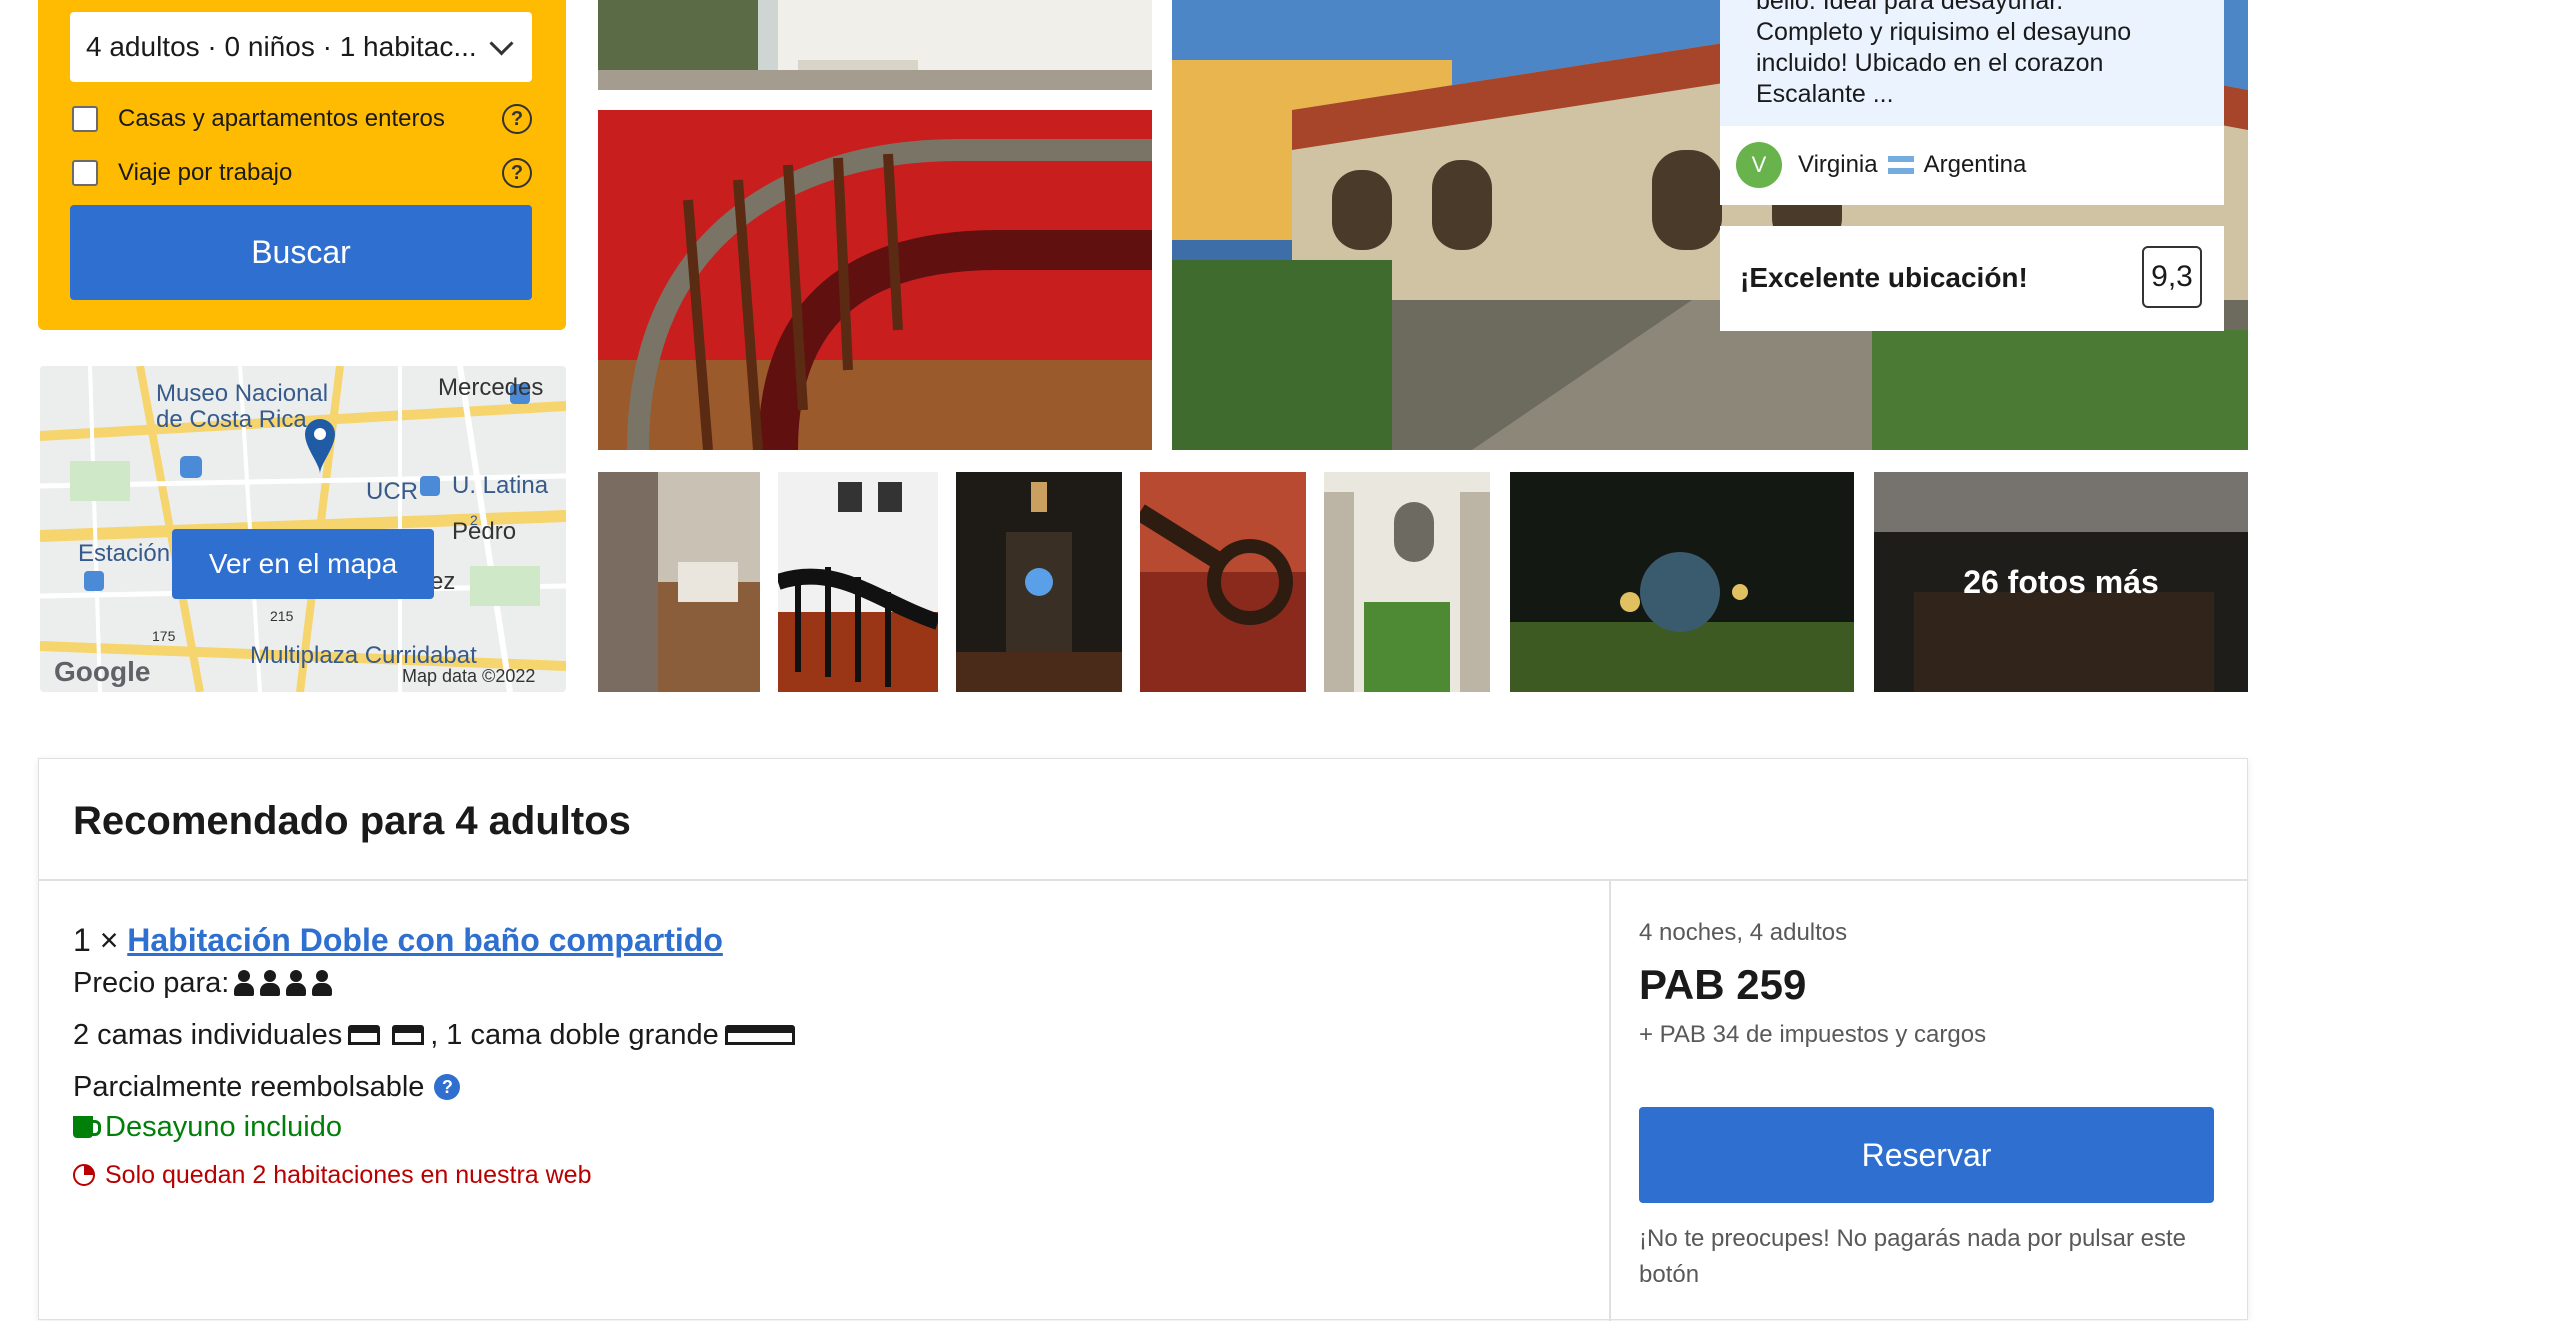 The image size is (2556, 1321). Describe the element at coordinates (352, 821) in the screenshot. I see `recommendation-title: Recomendado para 4 adultos` at that location.